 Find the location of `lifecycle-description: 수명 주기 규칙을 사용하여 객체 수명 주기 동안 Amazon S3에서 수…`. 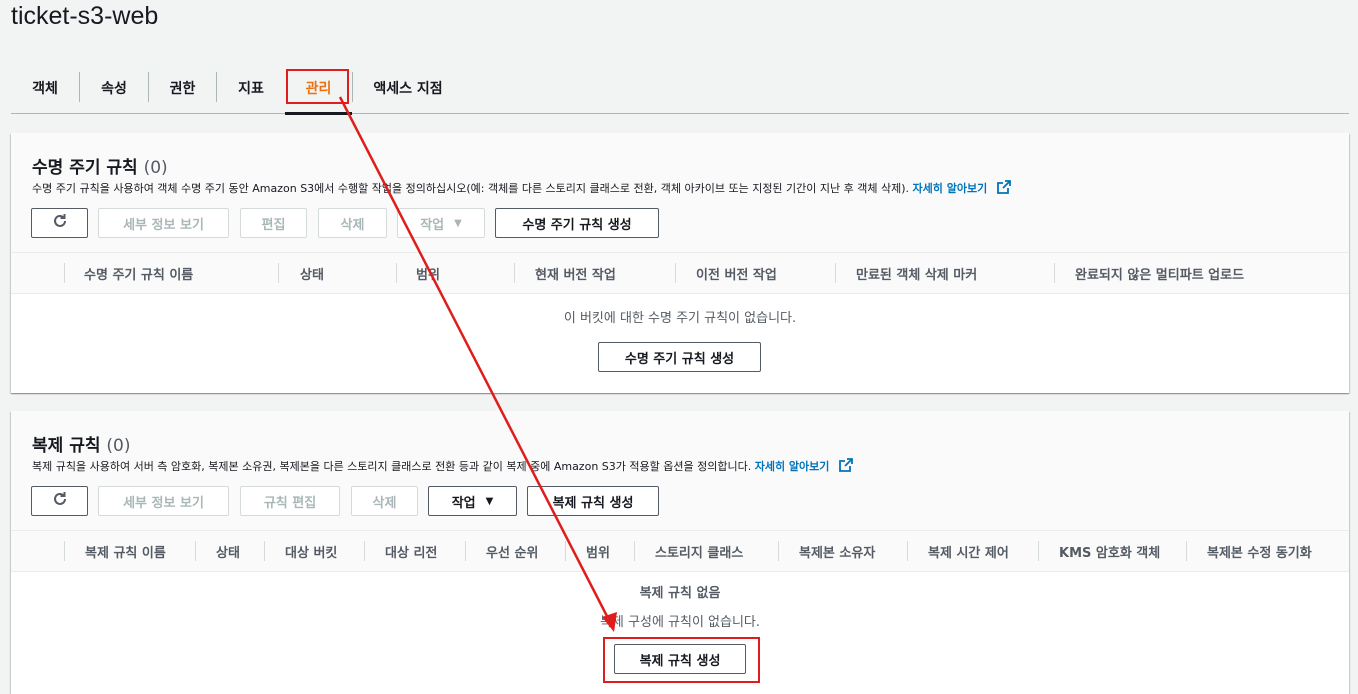

lifecycle-description: 수명 주기 규칙을 사용하여 객체 수명 주기 동안 Amazon S3에서 수… is located at coordinates (521, 188).